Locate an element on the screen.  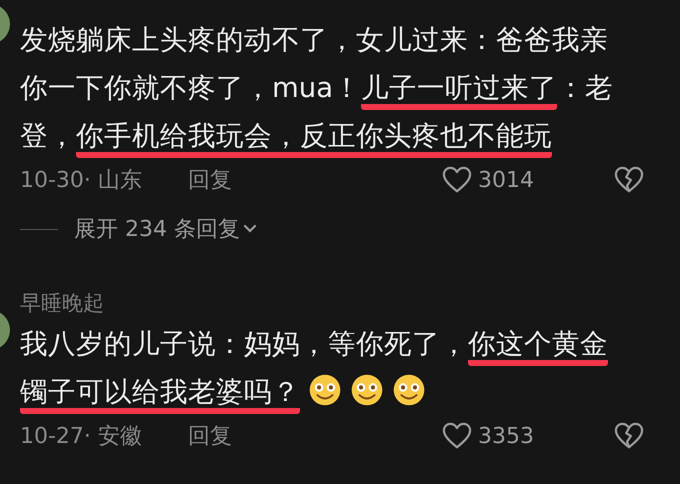
like-count: 3014 is located at coordinates (506, 180).